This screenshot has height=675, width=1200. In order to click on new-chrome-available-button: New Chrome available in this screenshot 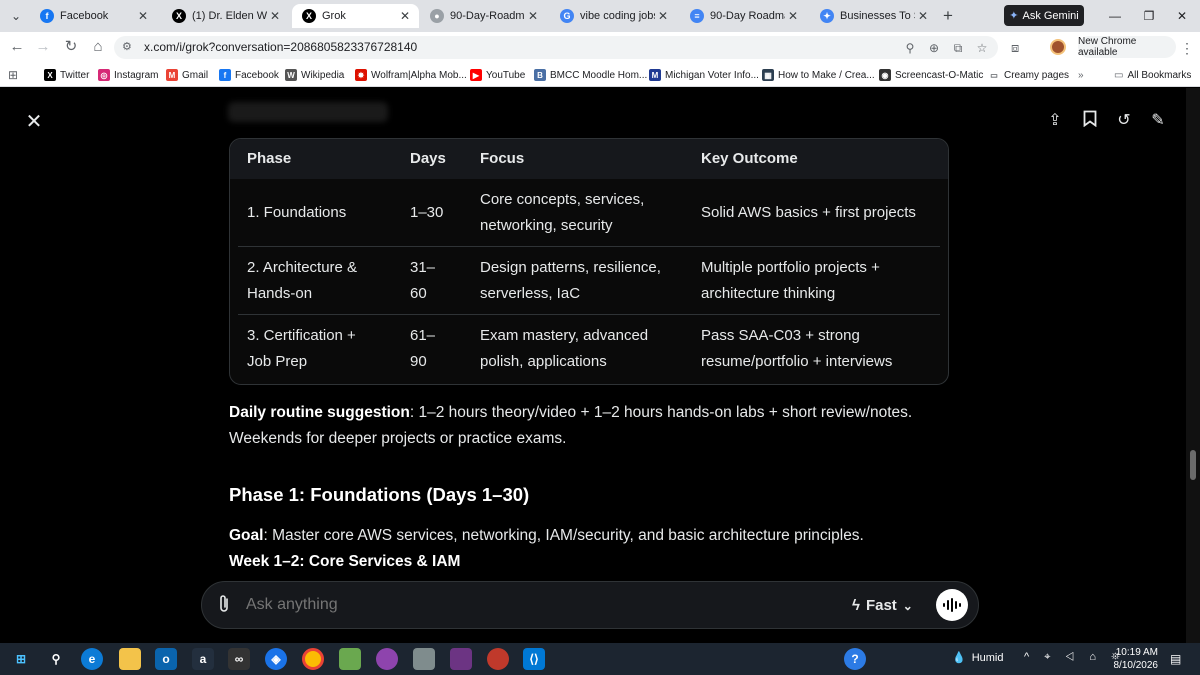, I will do `click(1127, 47)`.